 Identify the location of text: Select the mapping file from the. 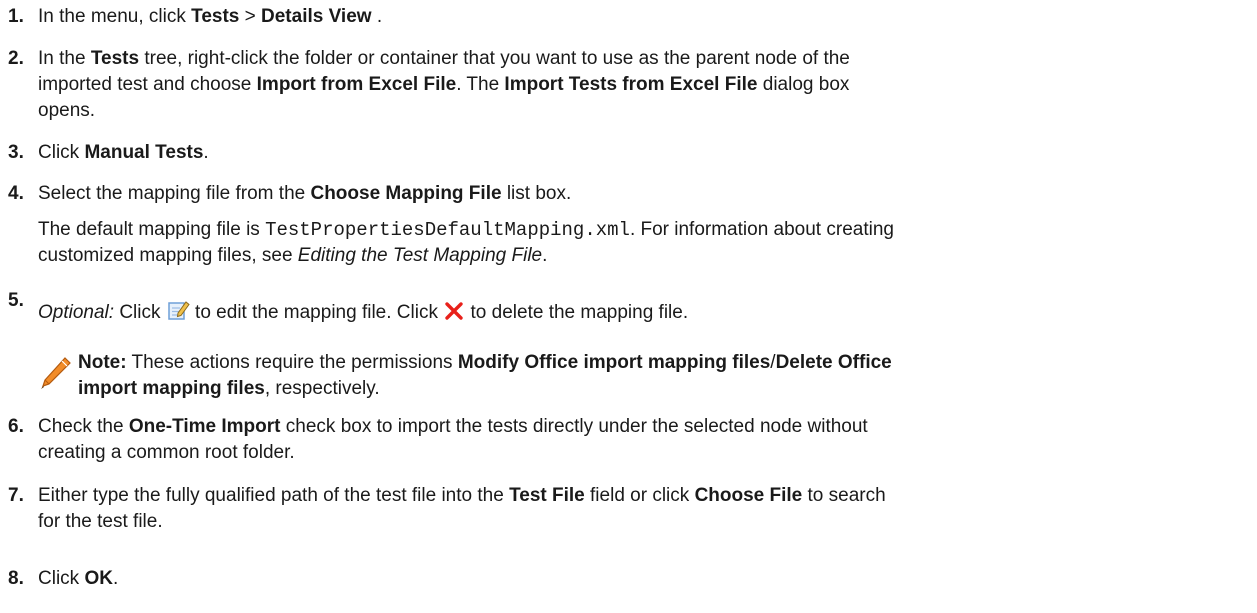
(174, 193).